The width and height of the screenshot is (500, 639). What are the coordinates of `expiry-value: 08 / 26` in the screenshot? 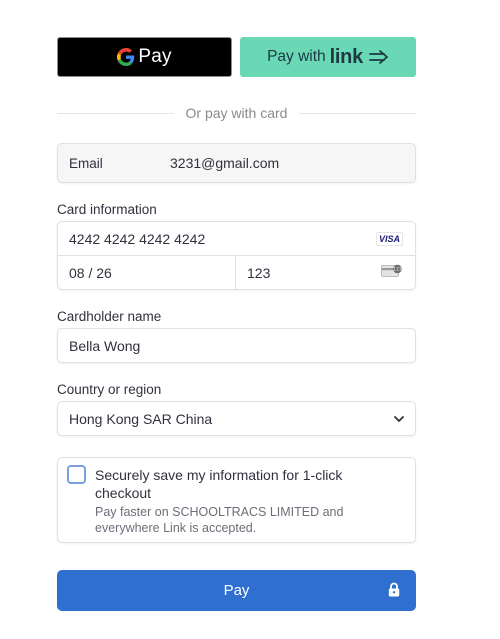 It's located at (90, 273).